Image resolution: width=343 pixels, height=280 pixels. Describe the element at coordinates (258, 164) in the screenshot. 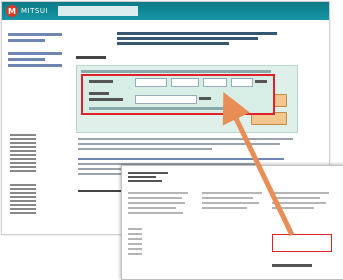

I see `arrow-up-left-icon` at that location.